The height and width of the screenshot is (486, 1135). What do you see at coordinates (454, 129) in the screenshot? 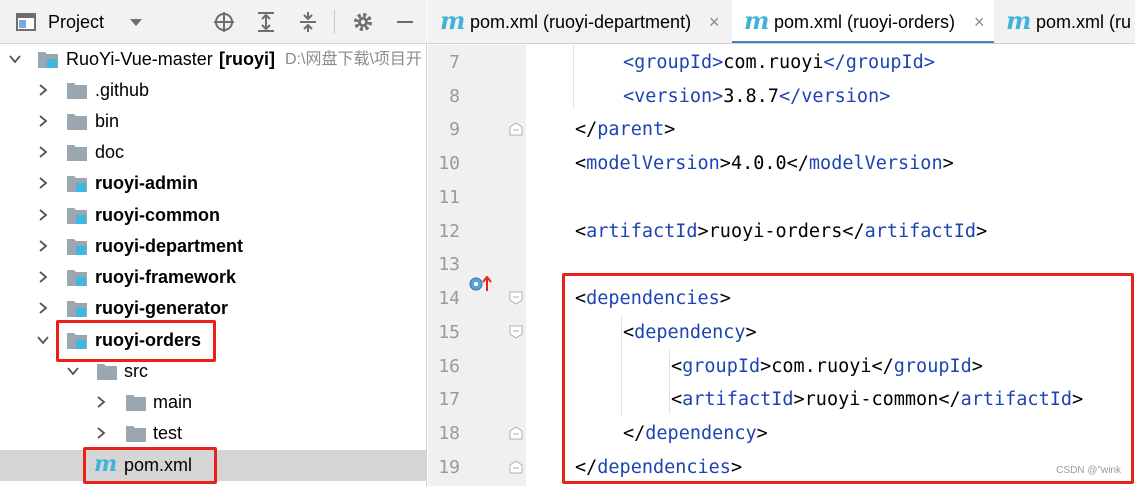
I see `line-number: 9` at bounding box center [454, 129].